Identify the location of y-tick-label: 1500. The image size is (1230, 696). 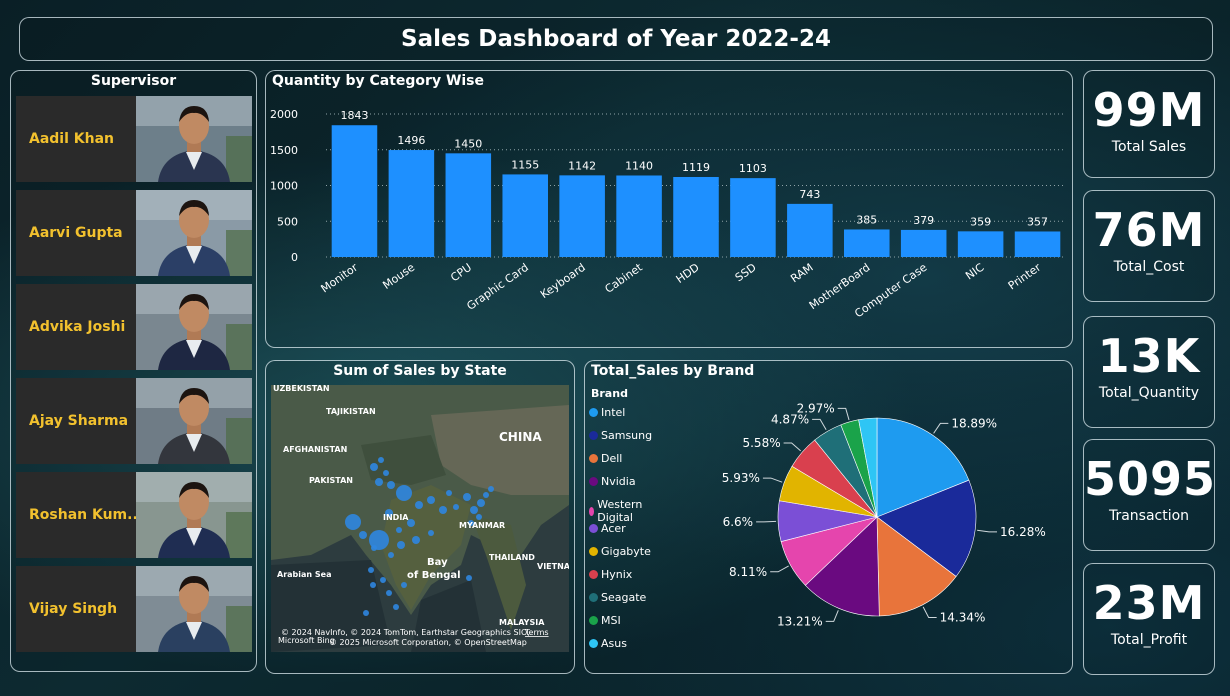
(284, 150).